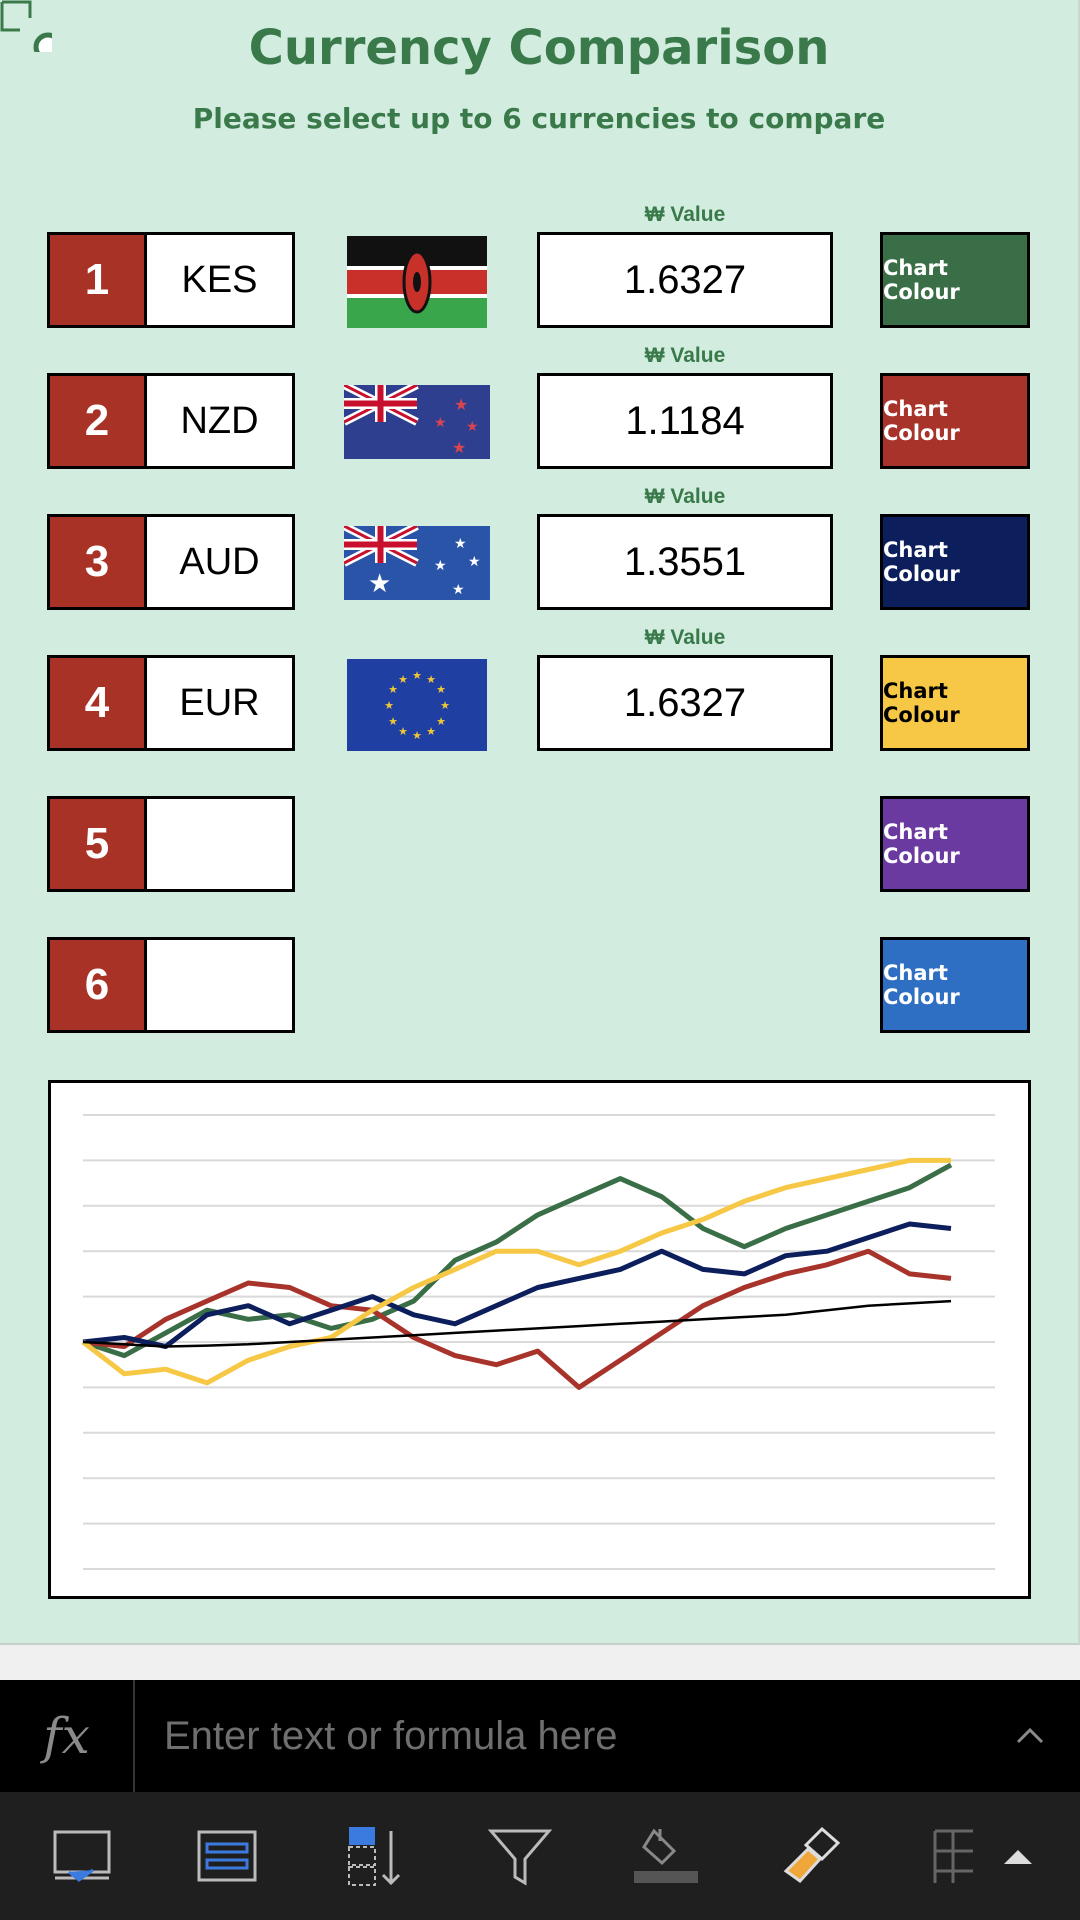 This screenshot has width=1080, height=1920. I want to click on formula-bar: fx, so click(540, 1736).